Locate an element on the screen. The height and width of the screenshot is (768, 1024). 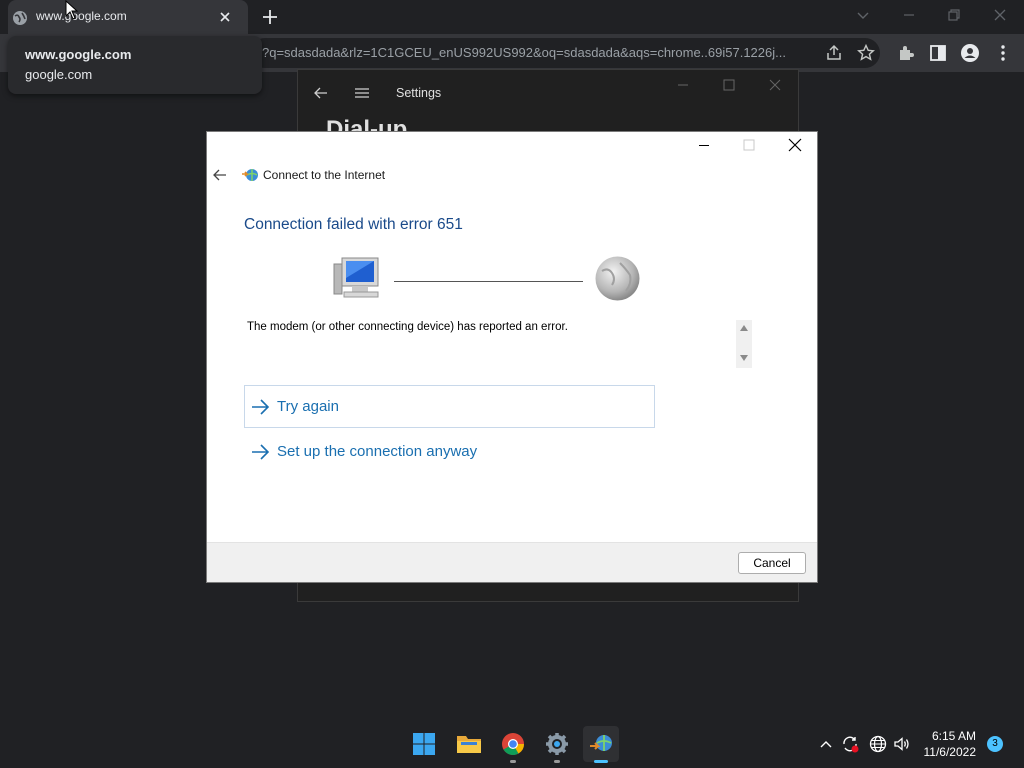
tab-hover-card is located at coordinates (135, 65).